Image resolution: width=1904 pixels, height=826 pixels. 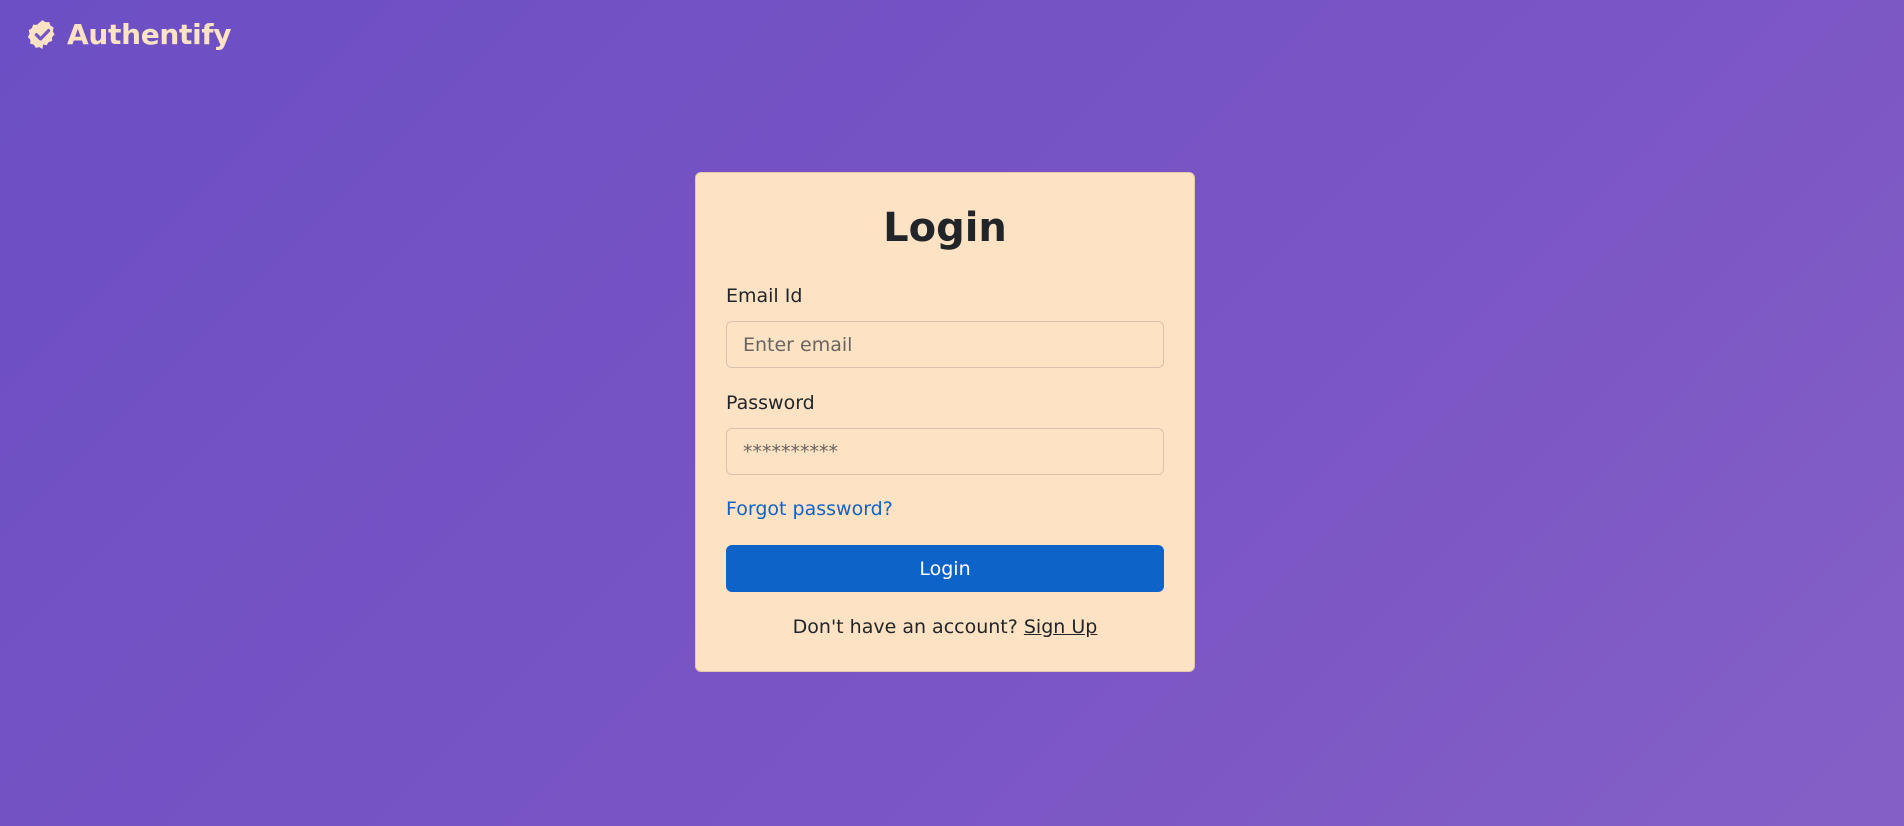 What do you see at coordinates (41, 34) in the screenshot?
I see `verified-badge-icon` at bounding box center [41, 34].